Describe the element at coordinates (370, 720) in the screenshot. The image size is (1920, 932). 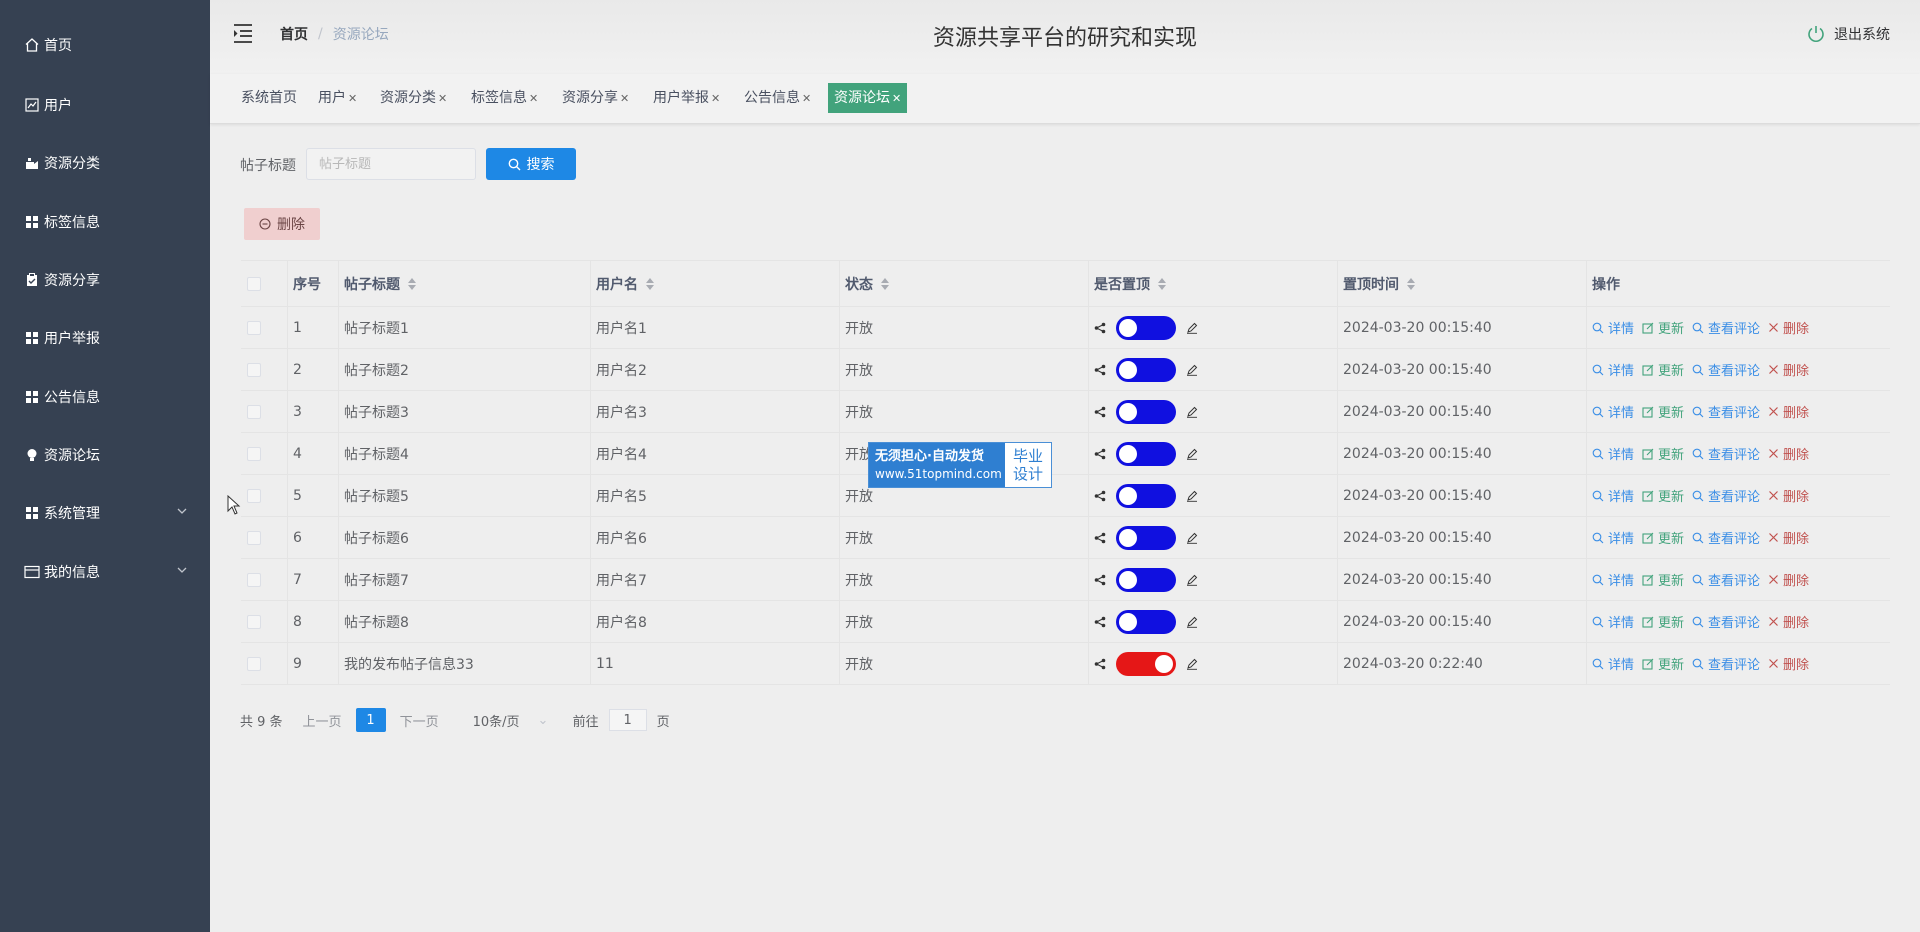
I see `page-number-button: 1` at that location.